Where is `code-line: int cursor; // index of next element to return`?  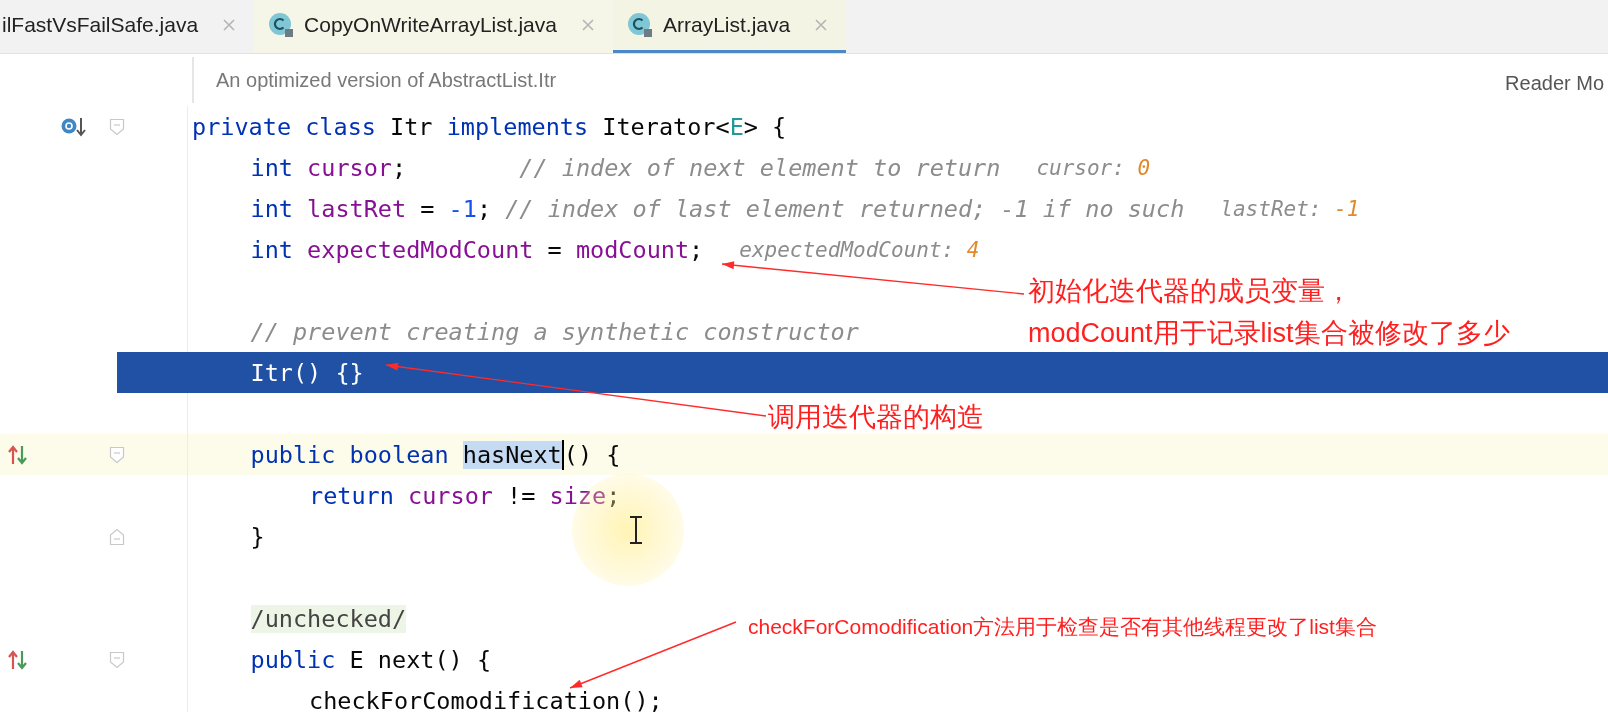 code-line: int cursor; // index of next element to return is located at coordinates (625, 167).